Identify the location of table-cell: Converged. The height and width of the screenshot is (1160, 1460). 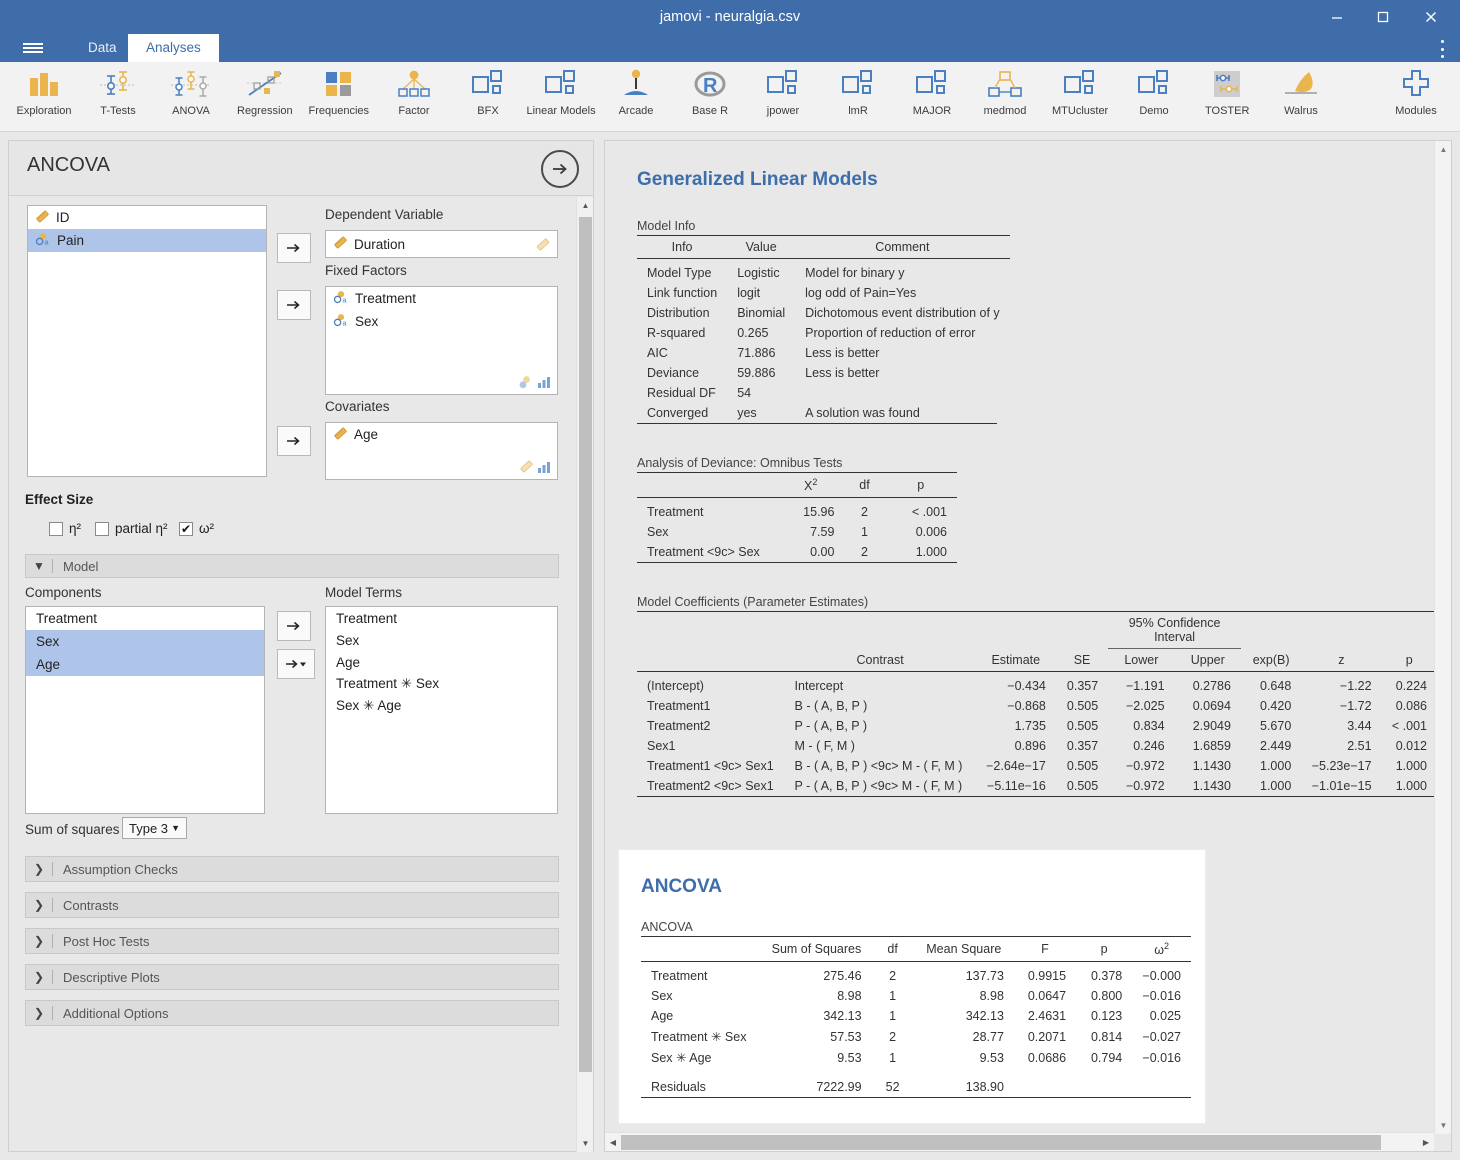
(678, 413).